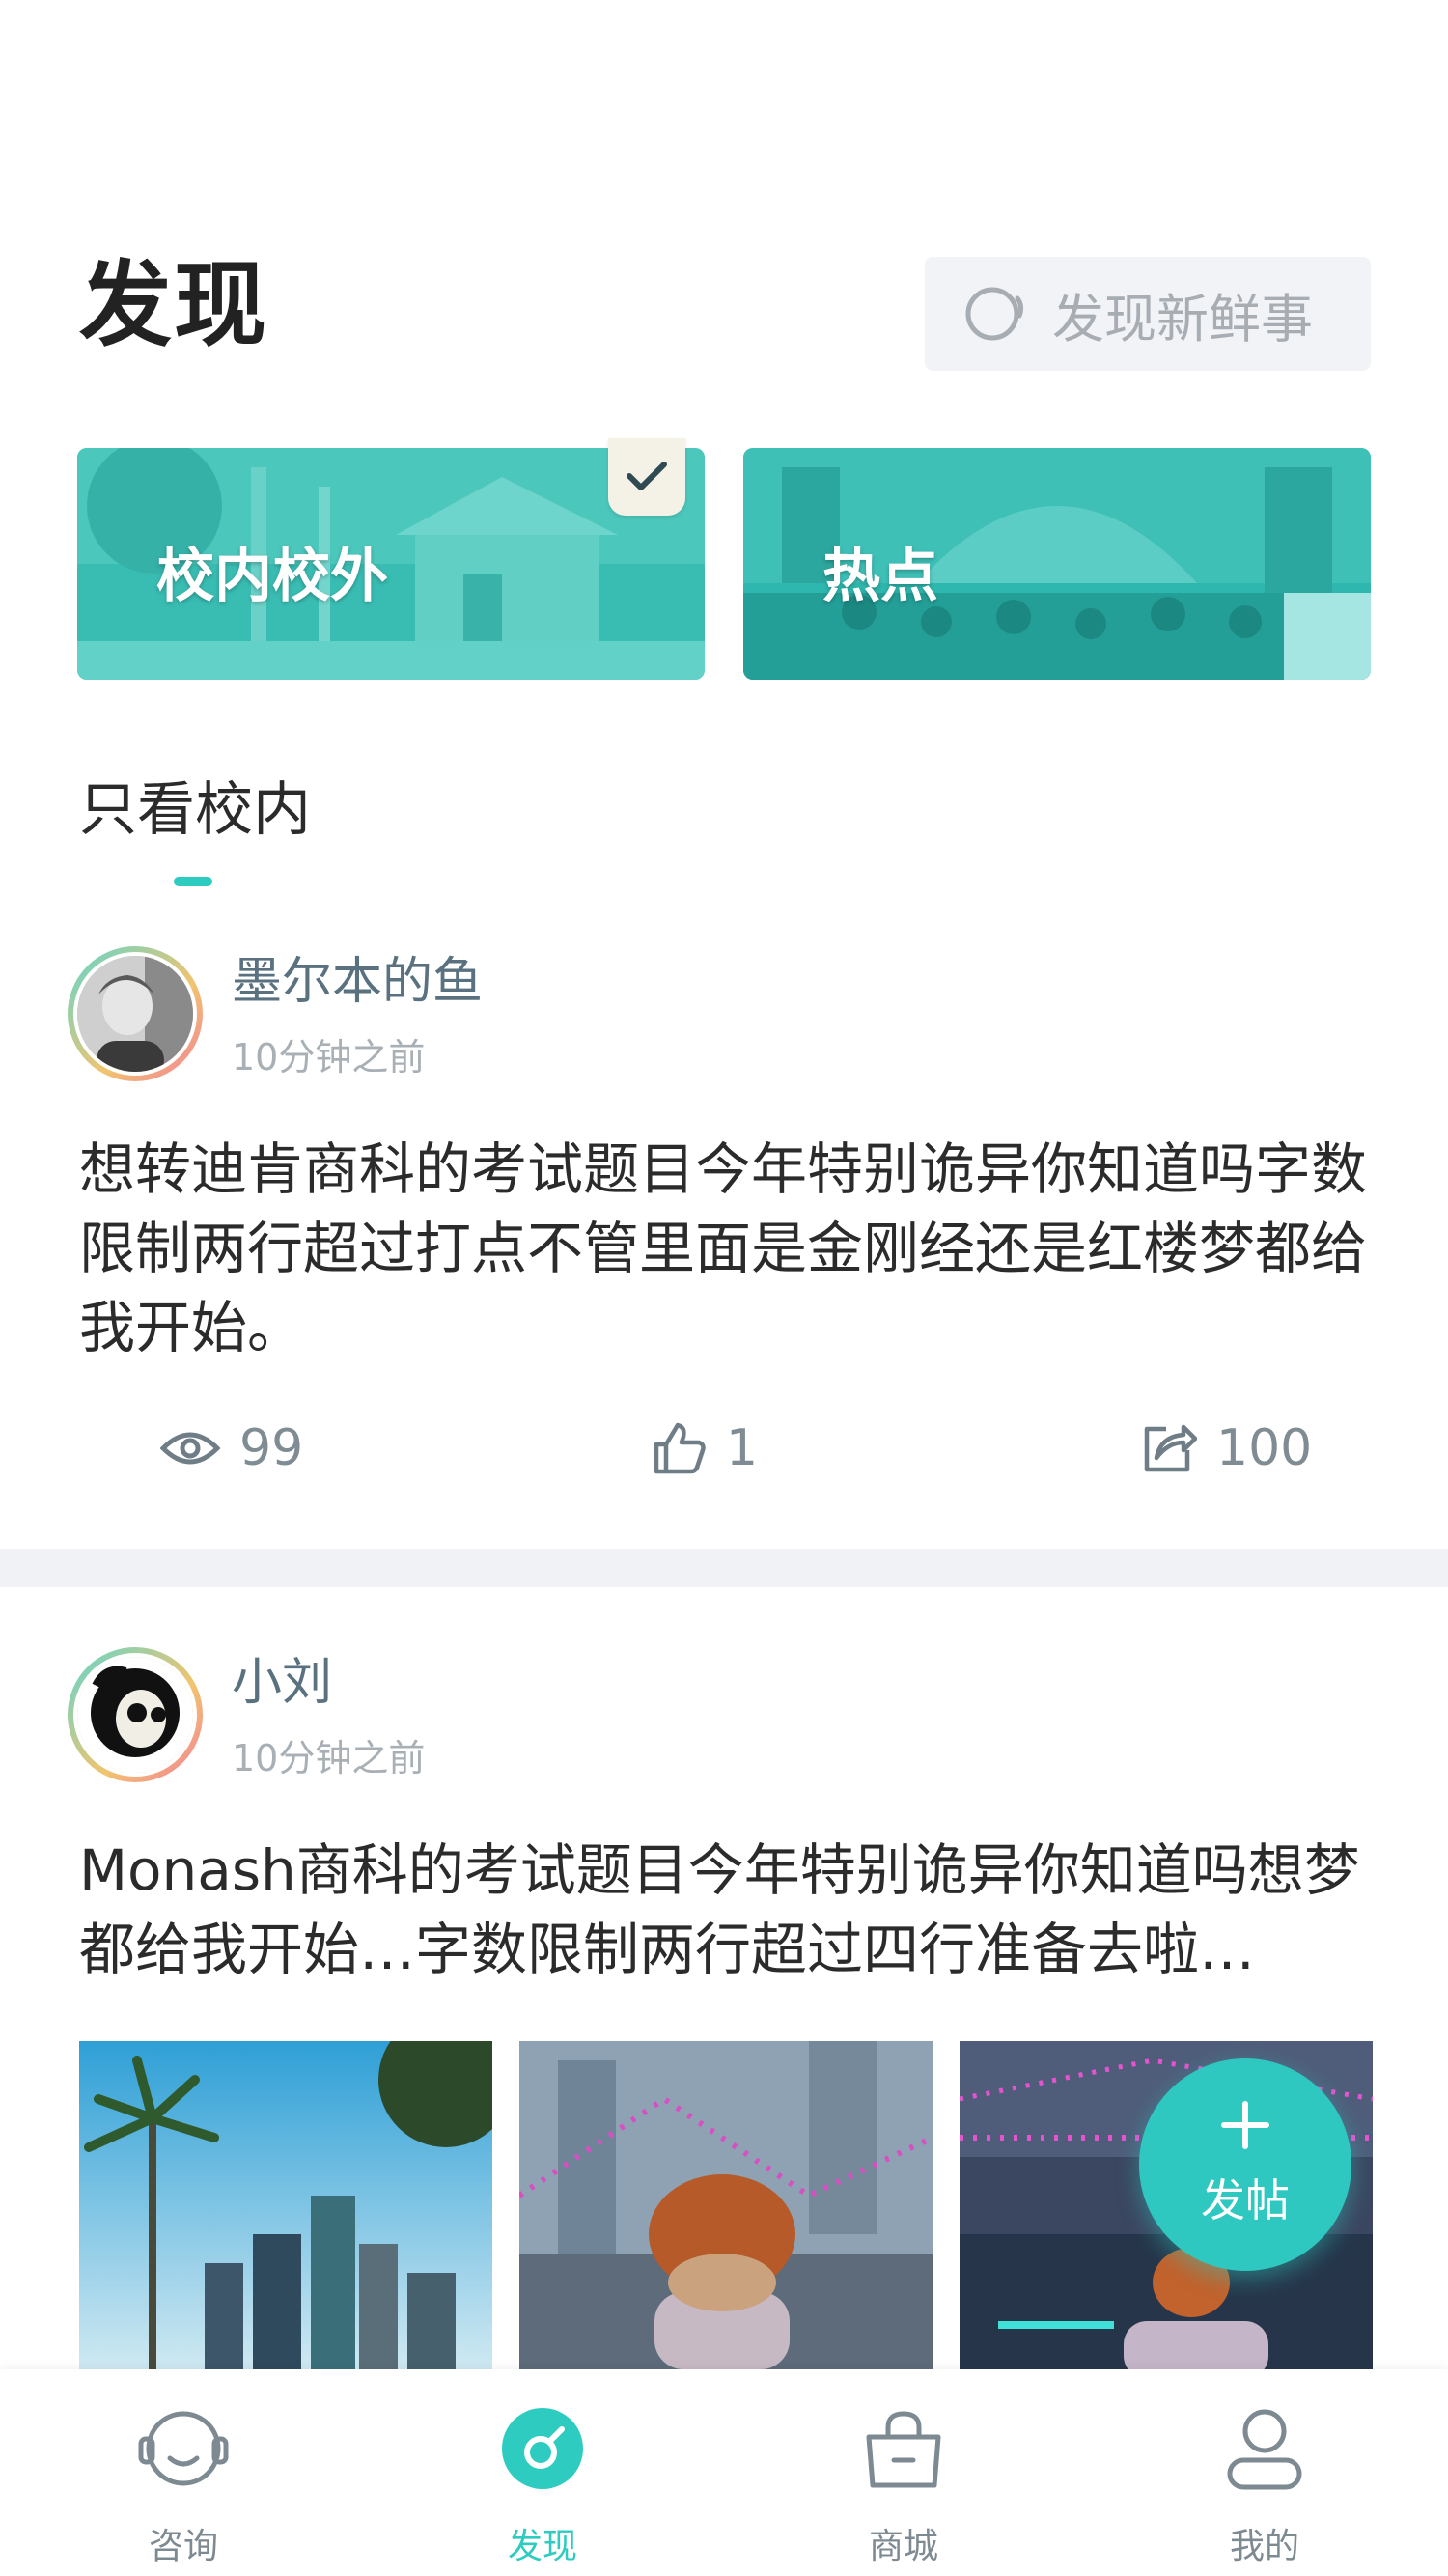 The width and height of the screenshot is (1448, 2576). I want to click on bottom-tab-bar: 咨询 发现 商城 我的, so click(724, 2473).